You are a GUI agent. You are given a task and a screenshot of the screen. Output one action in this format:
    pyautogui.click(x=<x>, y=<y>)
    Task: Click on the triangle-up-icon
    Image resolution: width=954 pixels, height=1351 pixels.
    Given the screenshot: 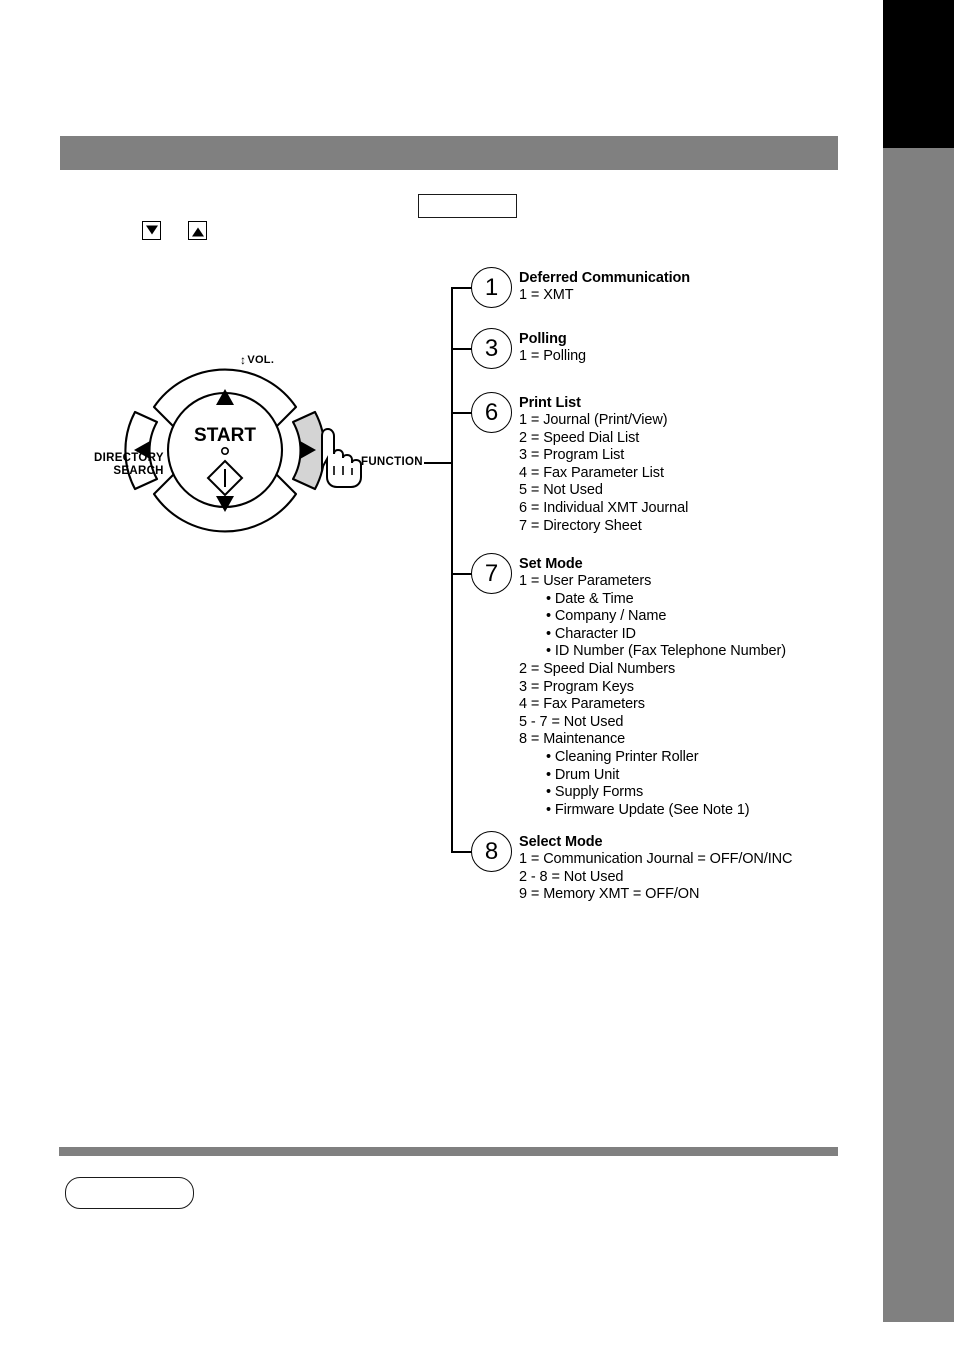 What is the action you would take?
    pyautogui.click(x=197, y=230)
    